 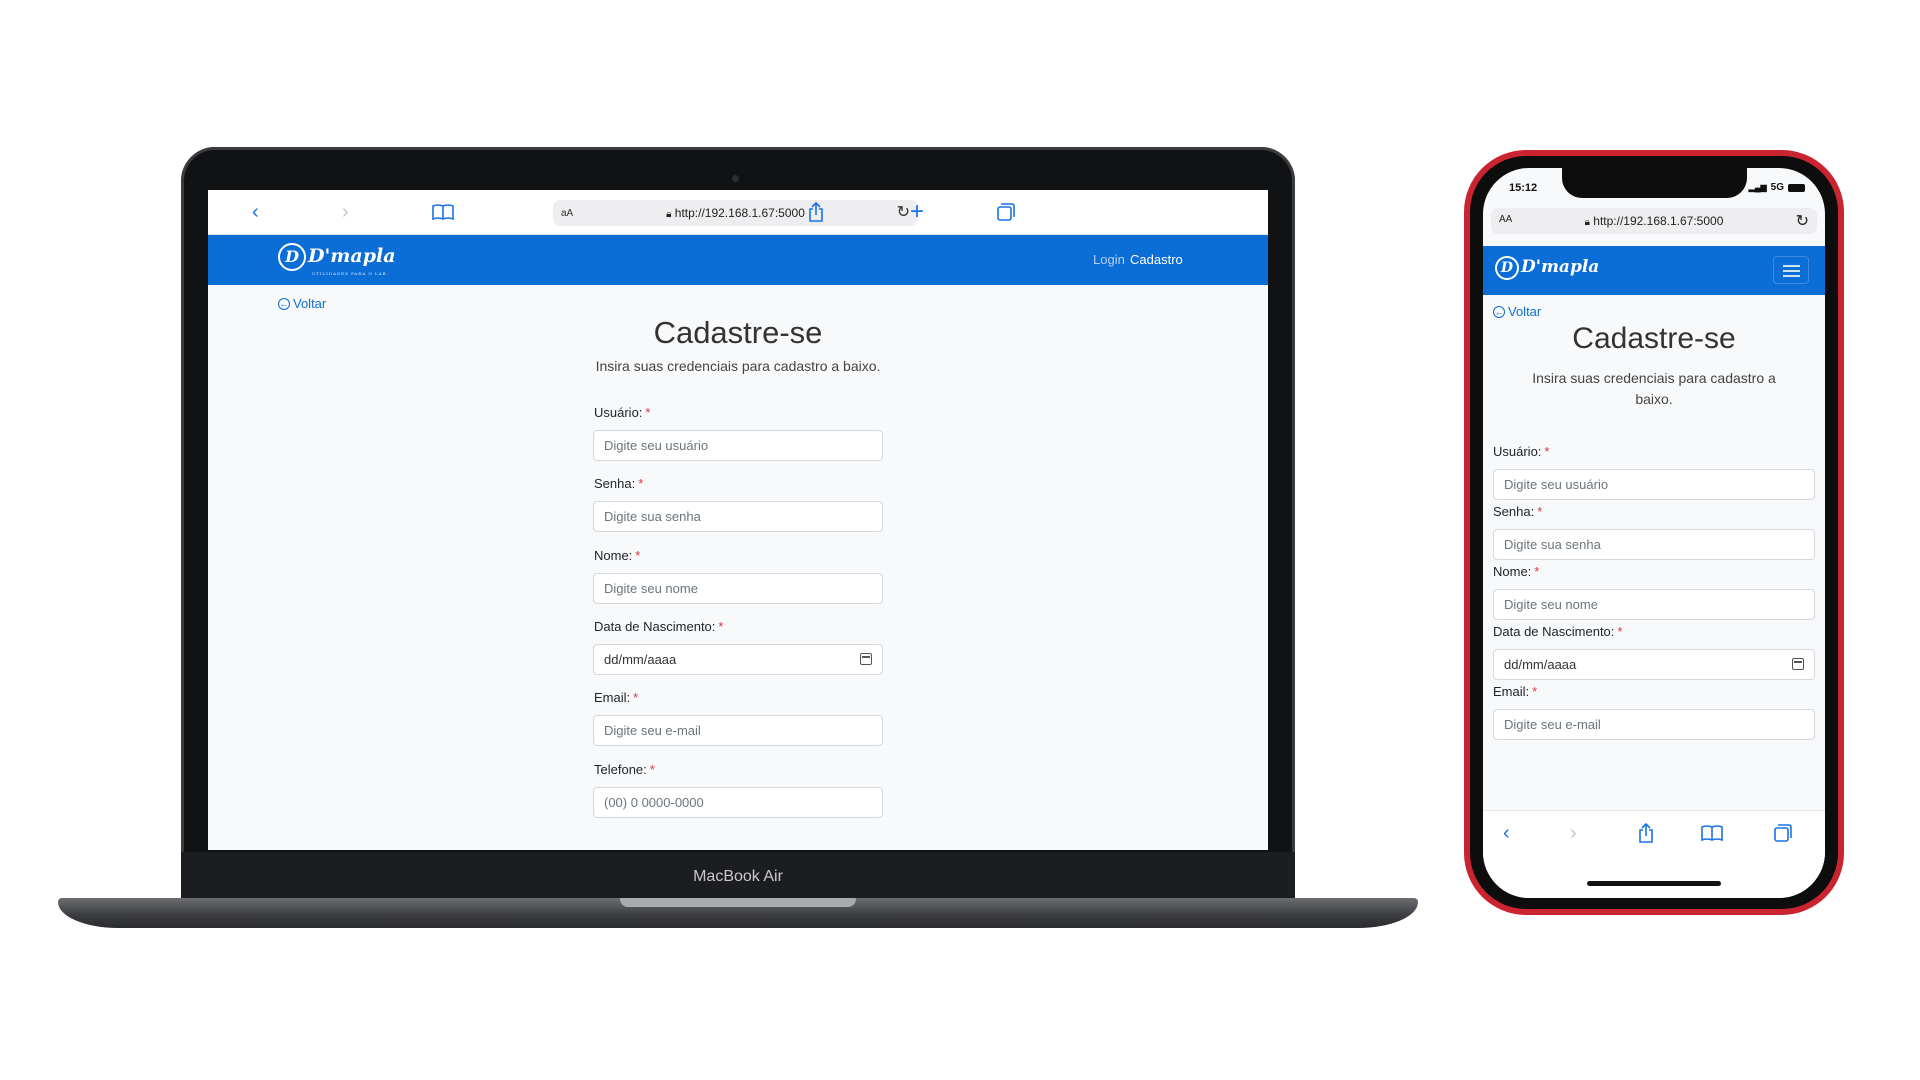 I want to click on phone-input: (00) 0 0000-0000, so click(x=738, y=802).